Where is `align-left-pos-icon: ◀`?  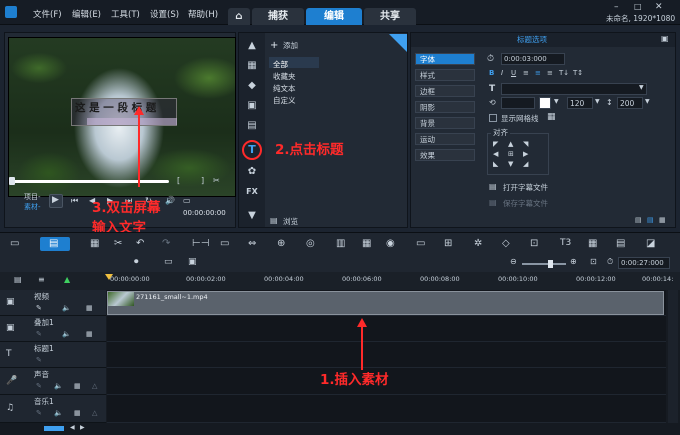
align-left-pos-icon: ◀ is located at coordinates (495, 154).